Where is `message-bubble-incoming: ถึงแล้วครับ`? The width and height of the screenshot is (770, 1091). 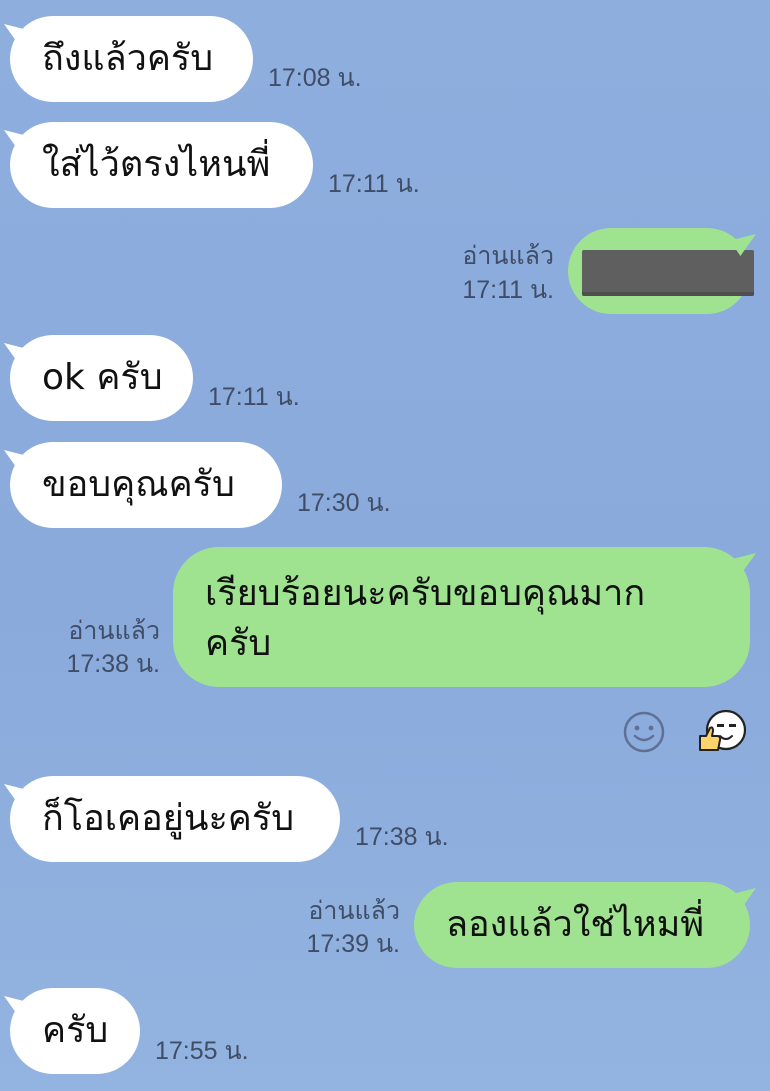 message-bubble-incoming: ถึงแล้วครับ is located at coordinates (131, 59).